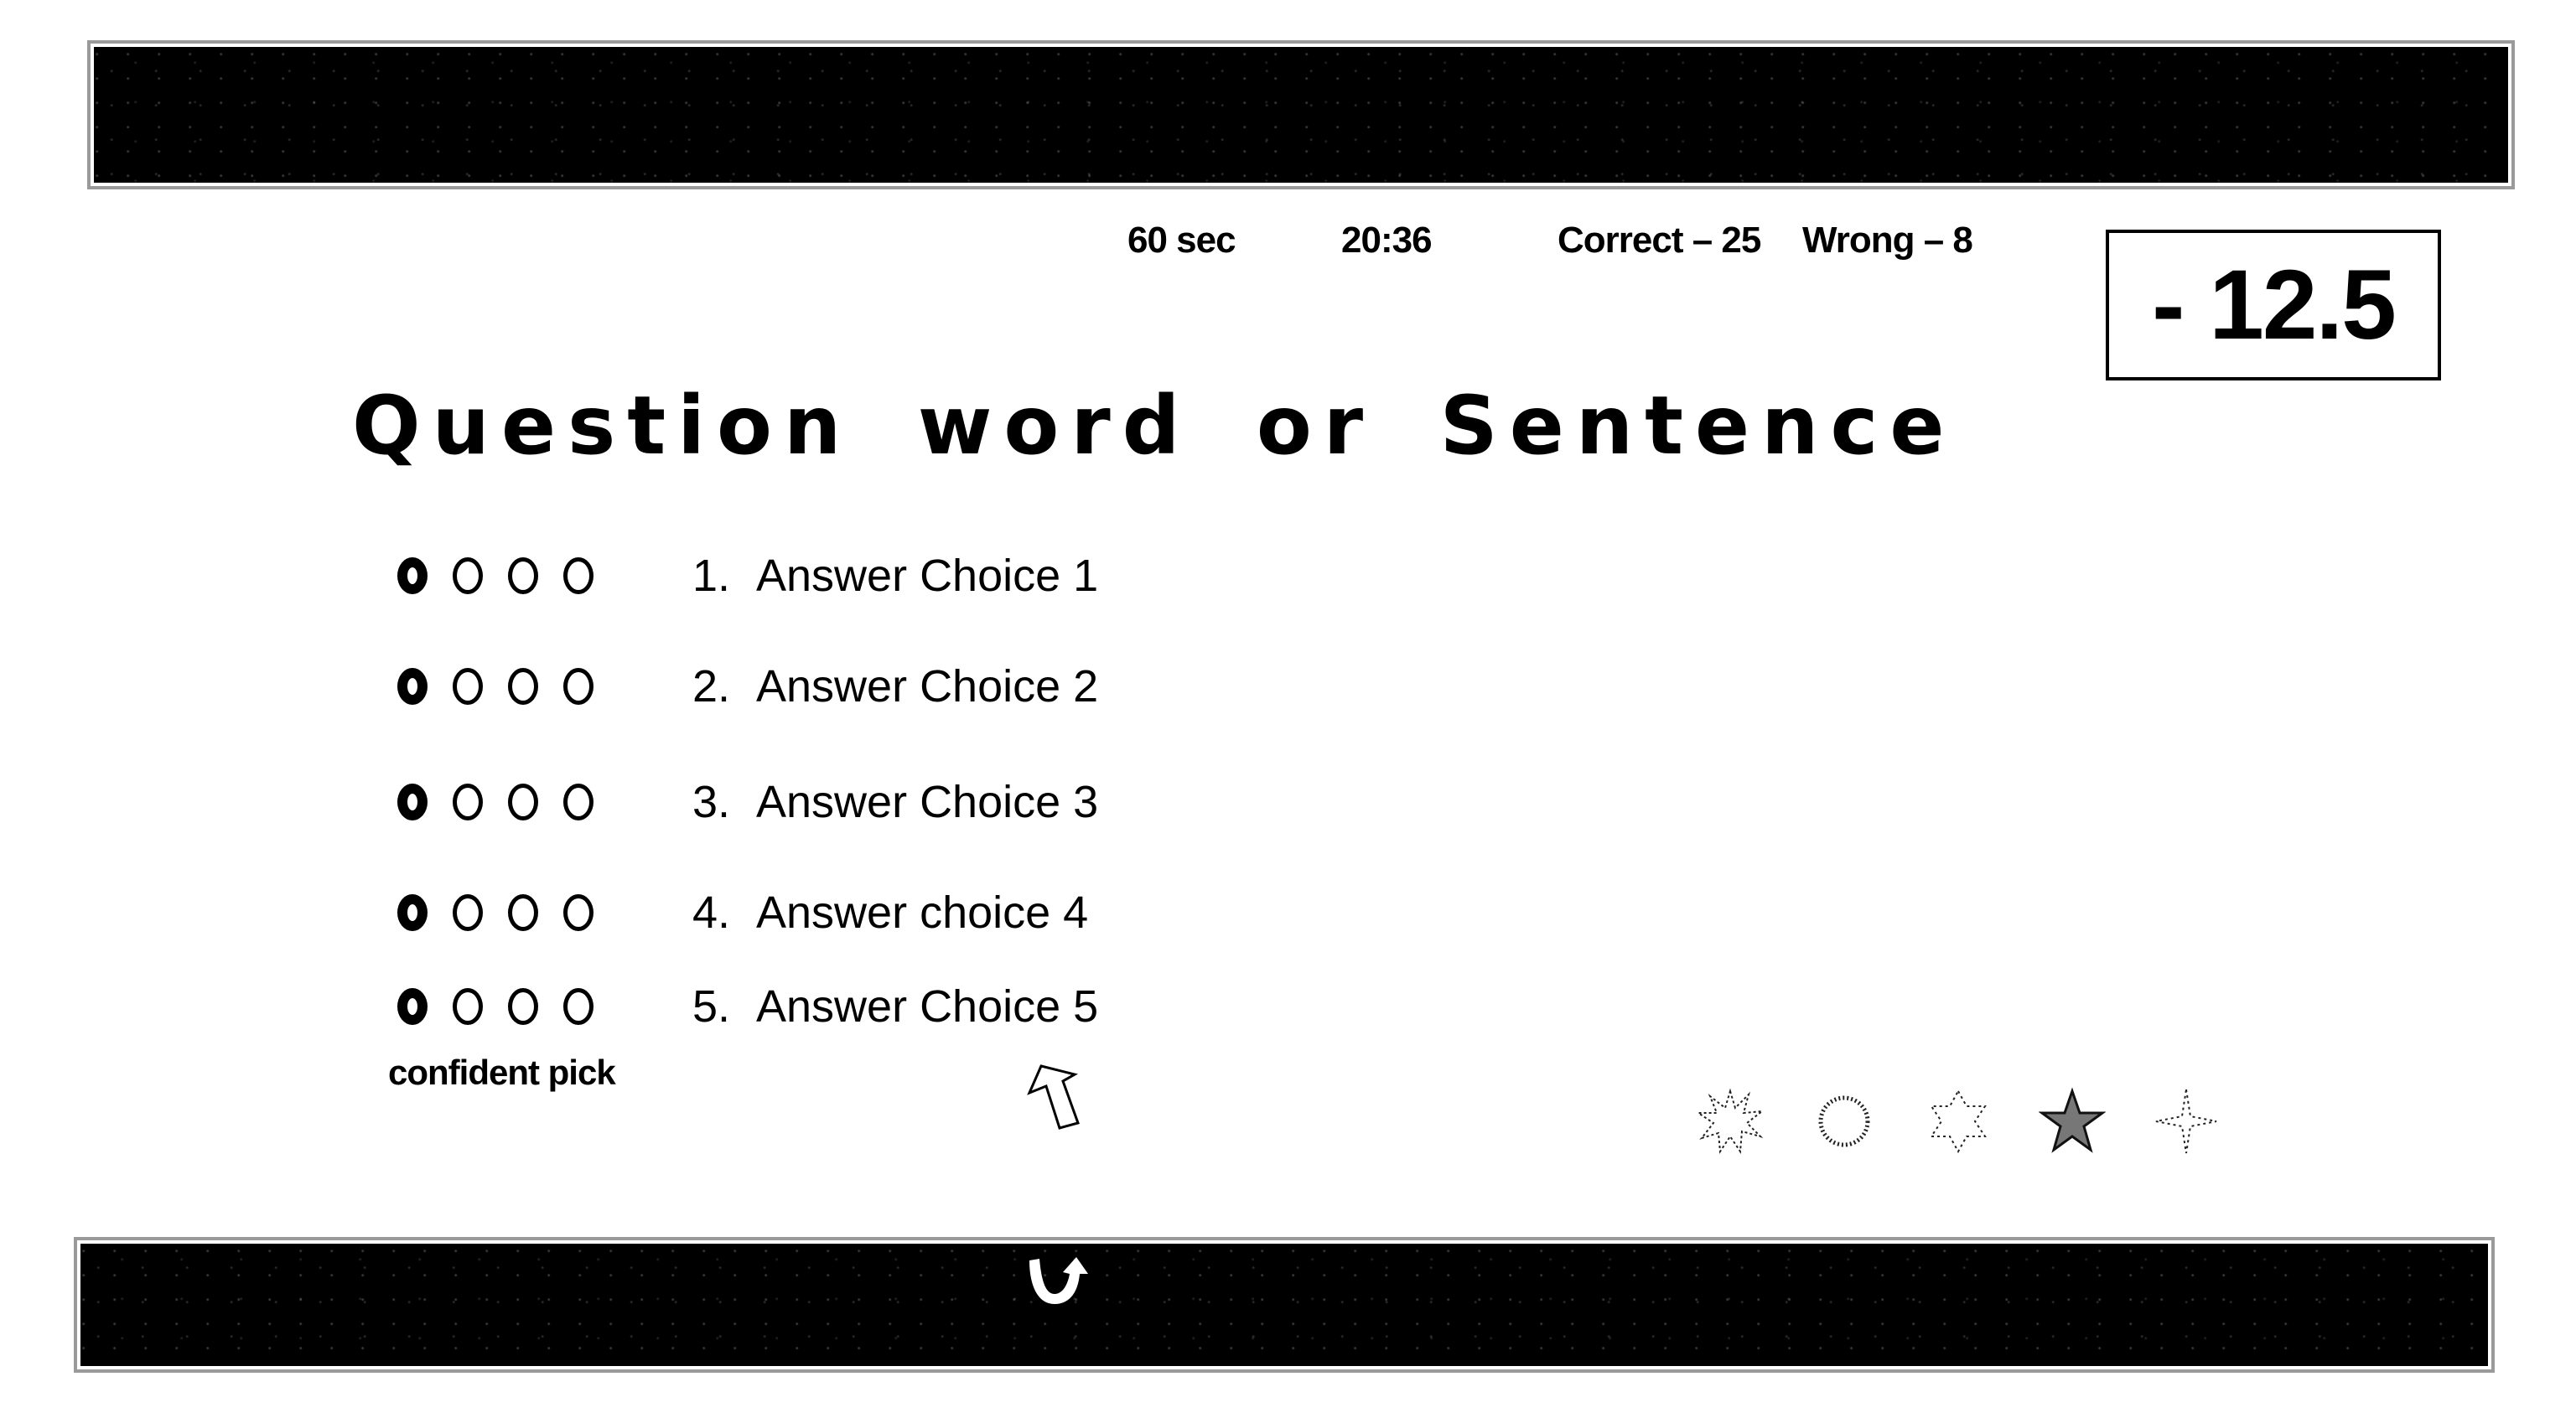 The height and width of the screenshot is (1418, 2576). What do you see at coordinates (1284, 1305) in the screenshot?
I see `bottom-banner` at bounding box center [1284, 1305].